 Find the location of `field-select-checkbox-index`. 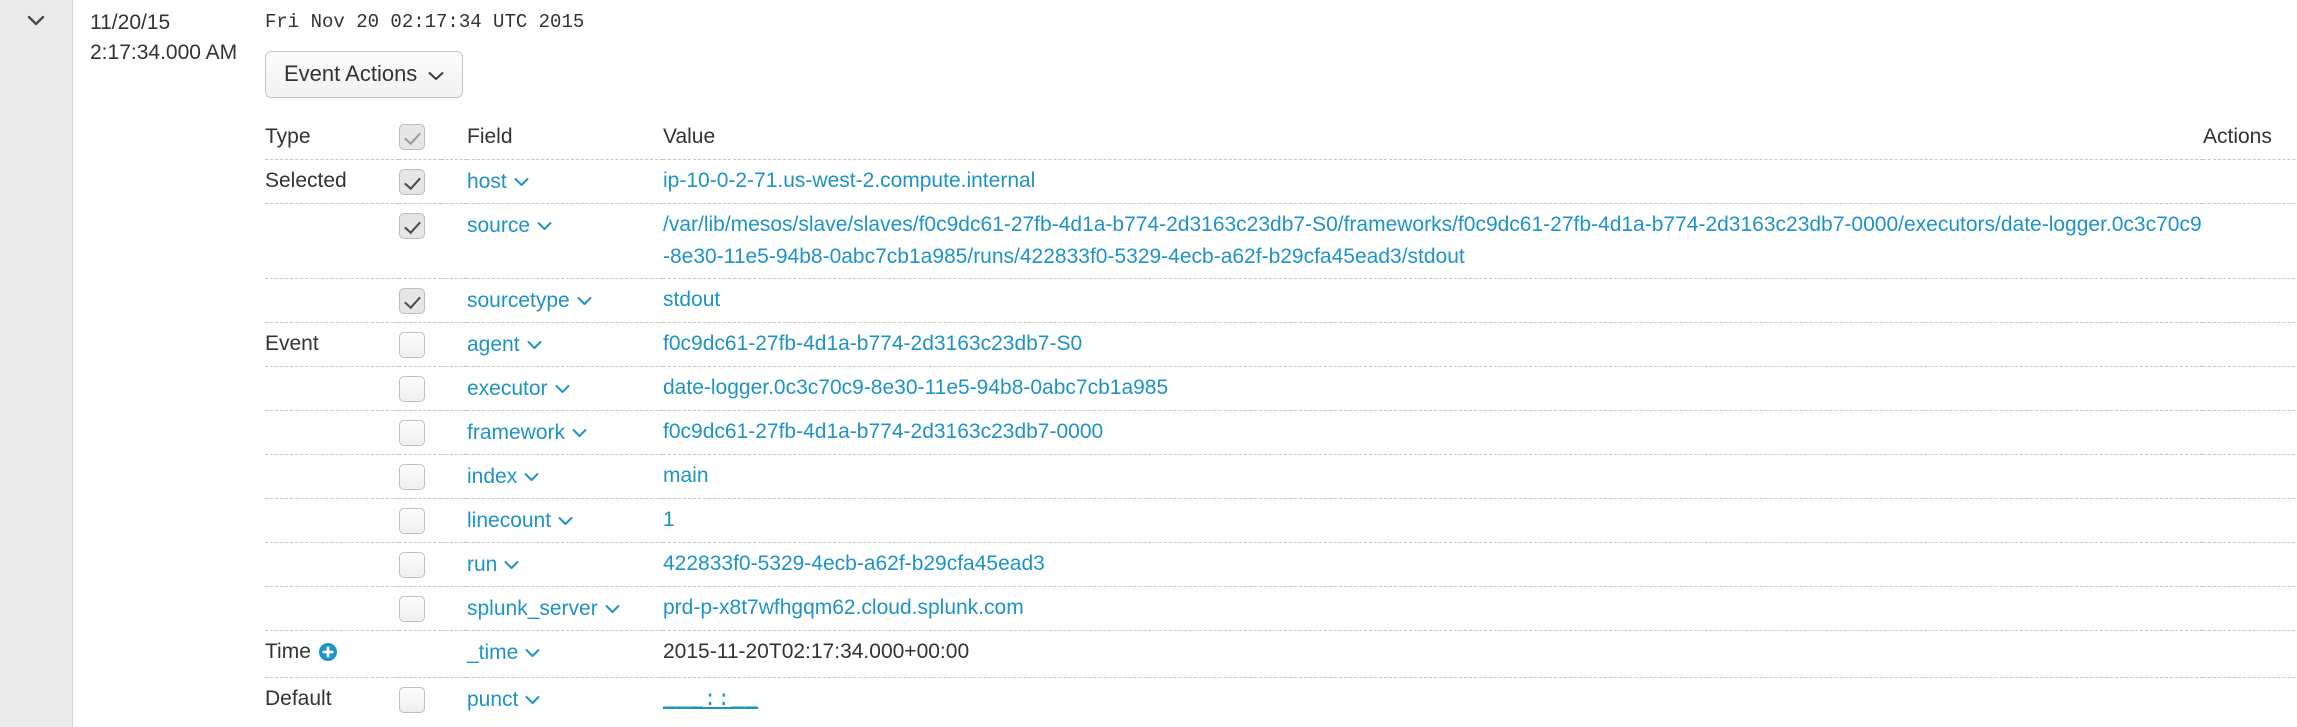

field-select-checkbox-index is located at coordinates (412, 476).